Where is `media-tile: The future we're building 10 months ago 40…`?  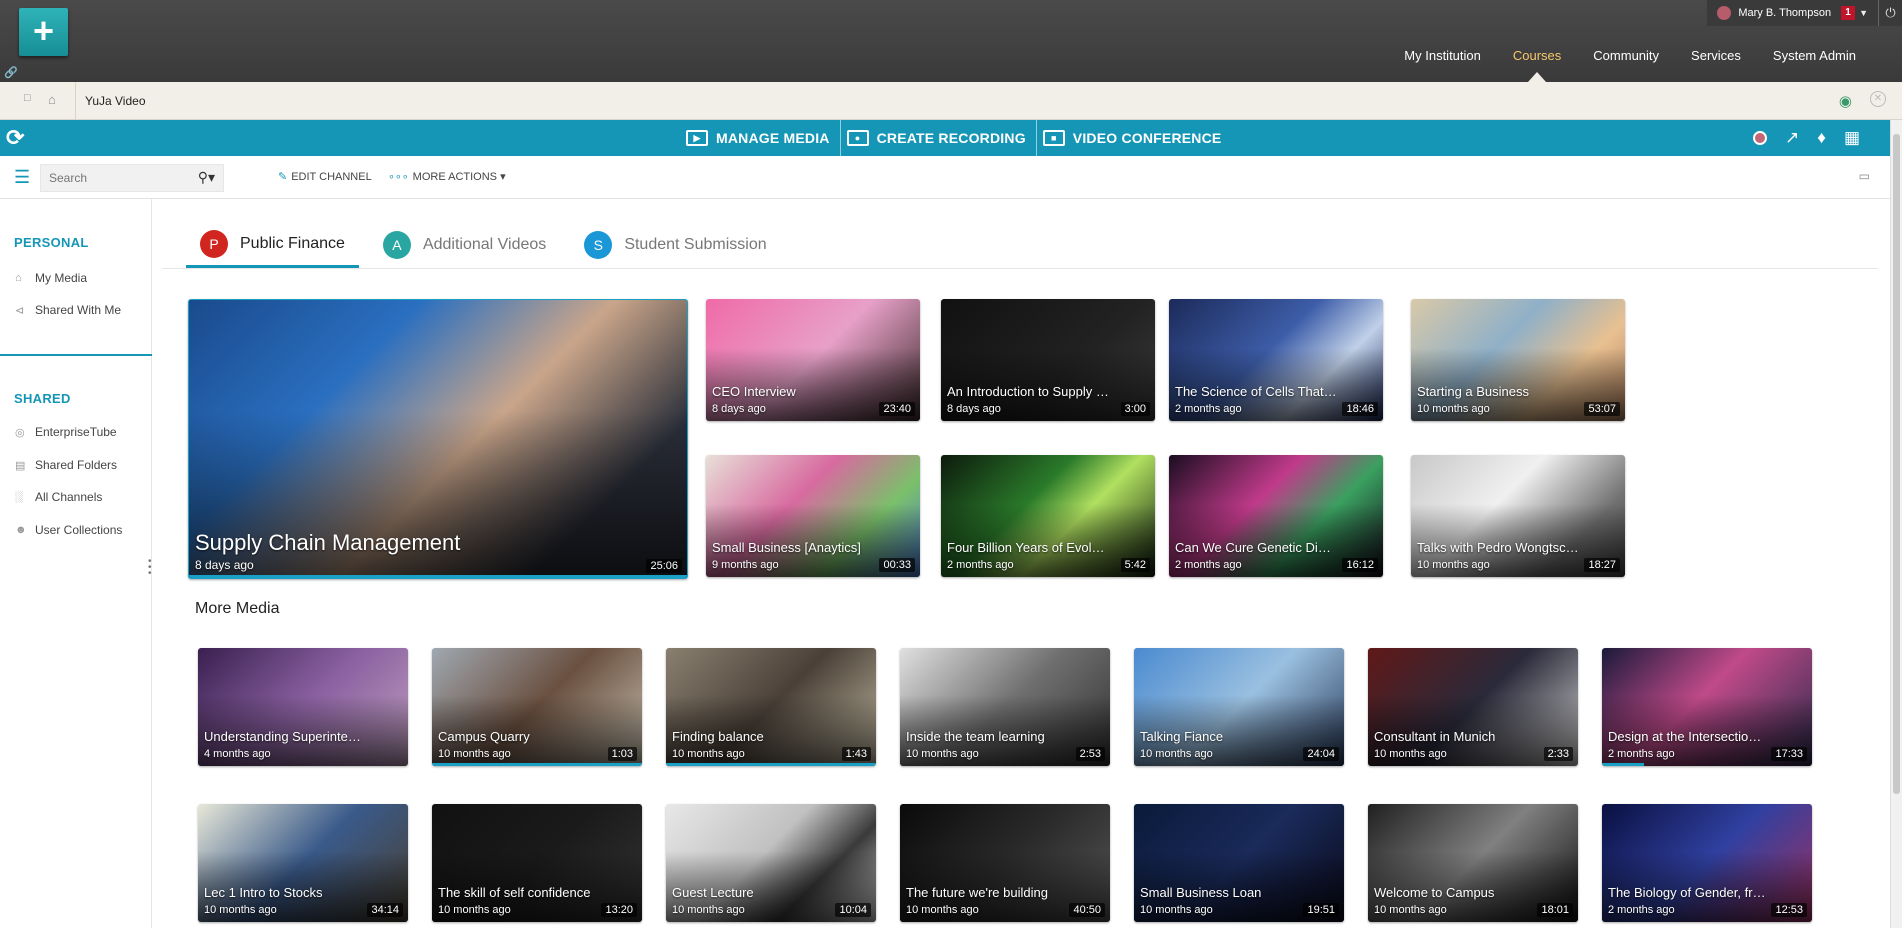
media-tile: The future we're building 10 months ago 40… is located at coordinates (1005, 863).